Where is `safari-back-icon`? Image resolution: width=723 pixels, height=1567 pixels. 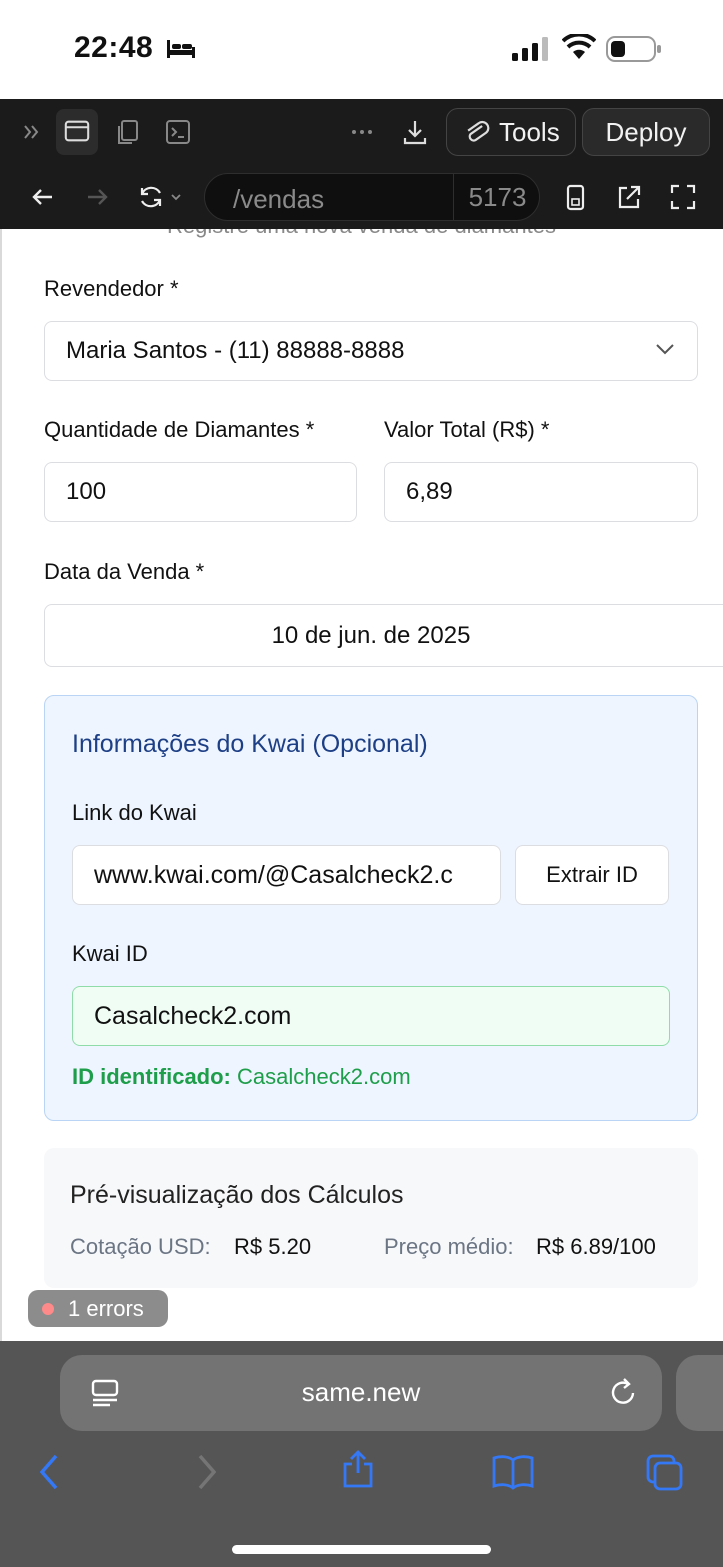
safari-back-icon is located at coordinates (50, 1472).